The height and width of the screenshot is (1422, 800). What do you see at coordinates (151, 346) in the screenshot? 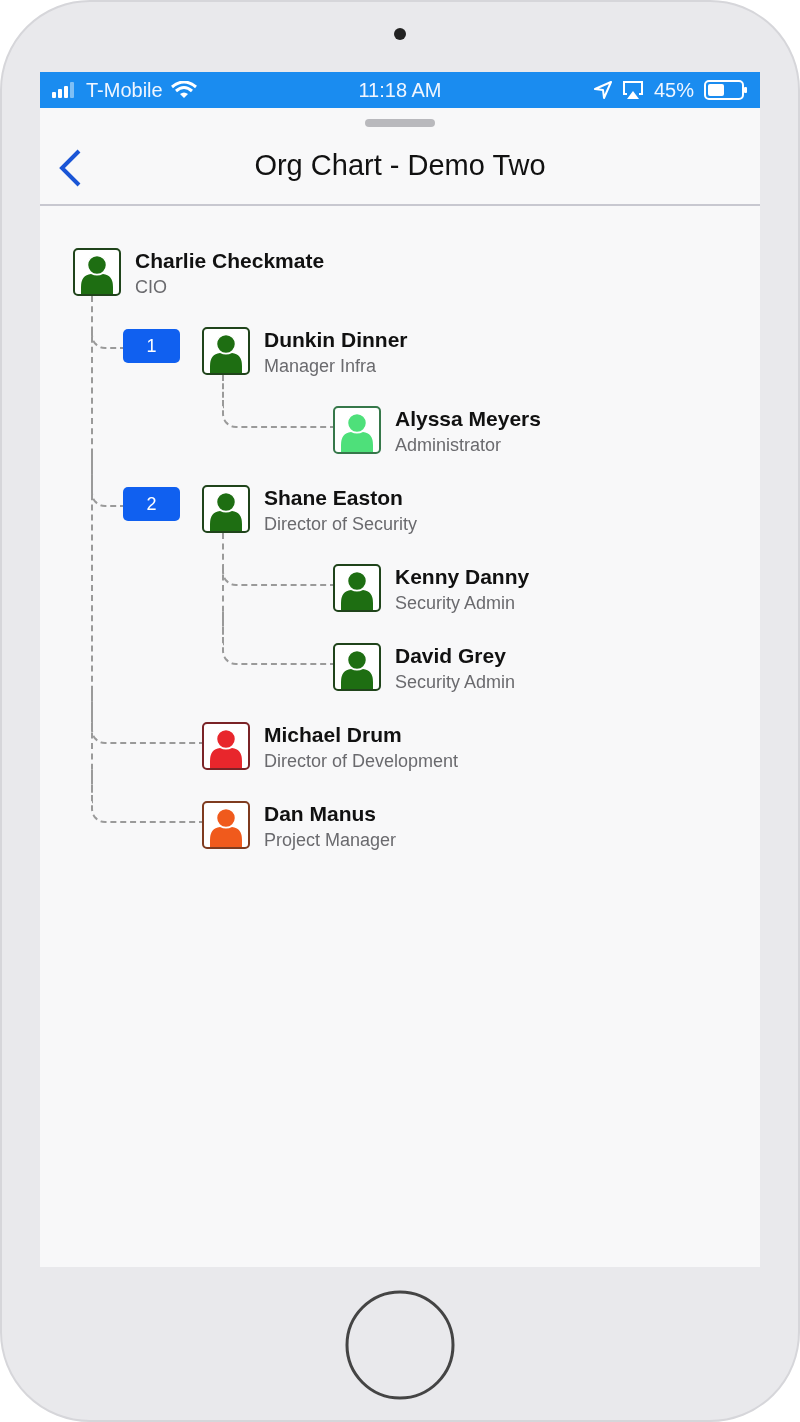
I see `count-badge: 1` at bounding box center [151, 346].